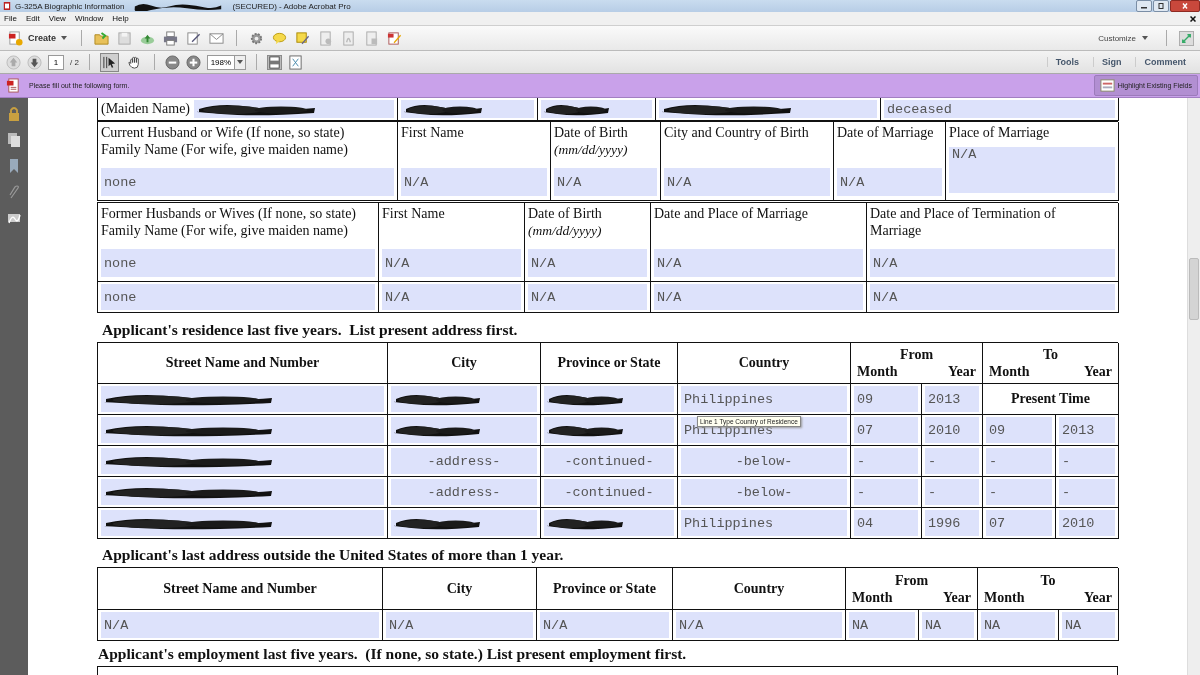  I want to click on field-label: Date of Marriage, so click(885, 132).